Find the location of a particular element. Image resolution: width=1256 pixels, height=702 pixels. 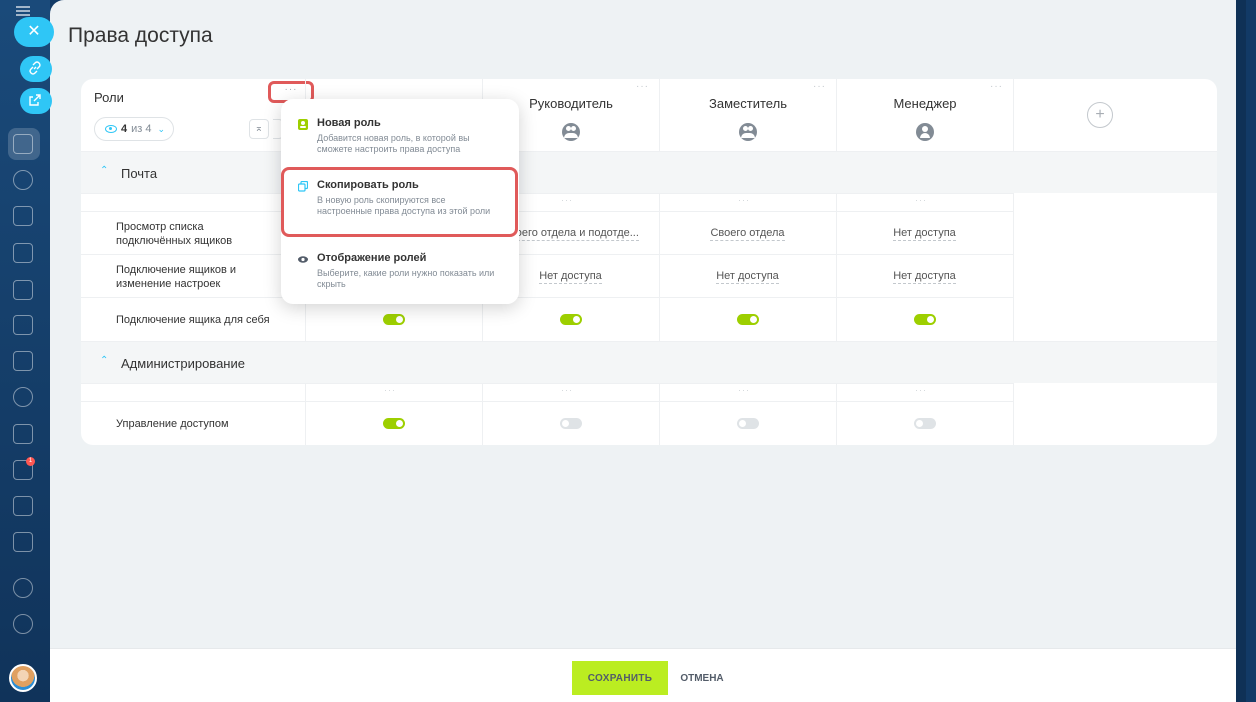

copy-icon is located at coordinates (303, 186).